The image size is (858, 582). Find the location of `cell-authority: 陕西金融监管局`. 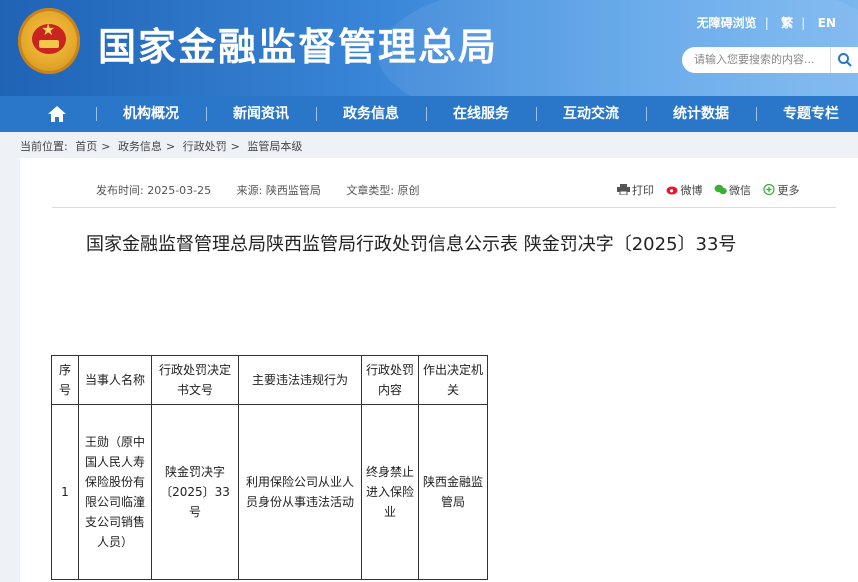

cell-authority: 陕西金融监管局 is located at coordinates (453, 492).